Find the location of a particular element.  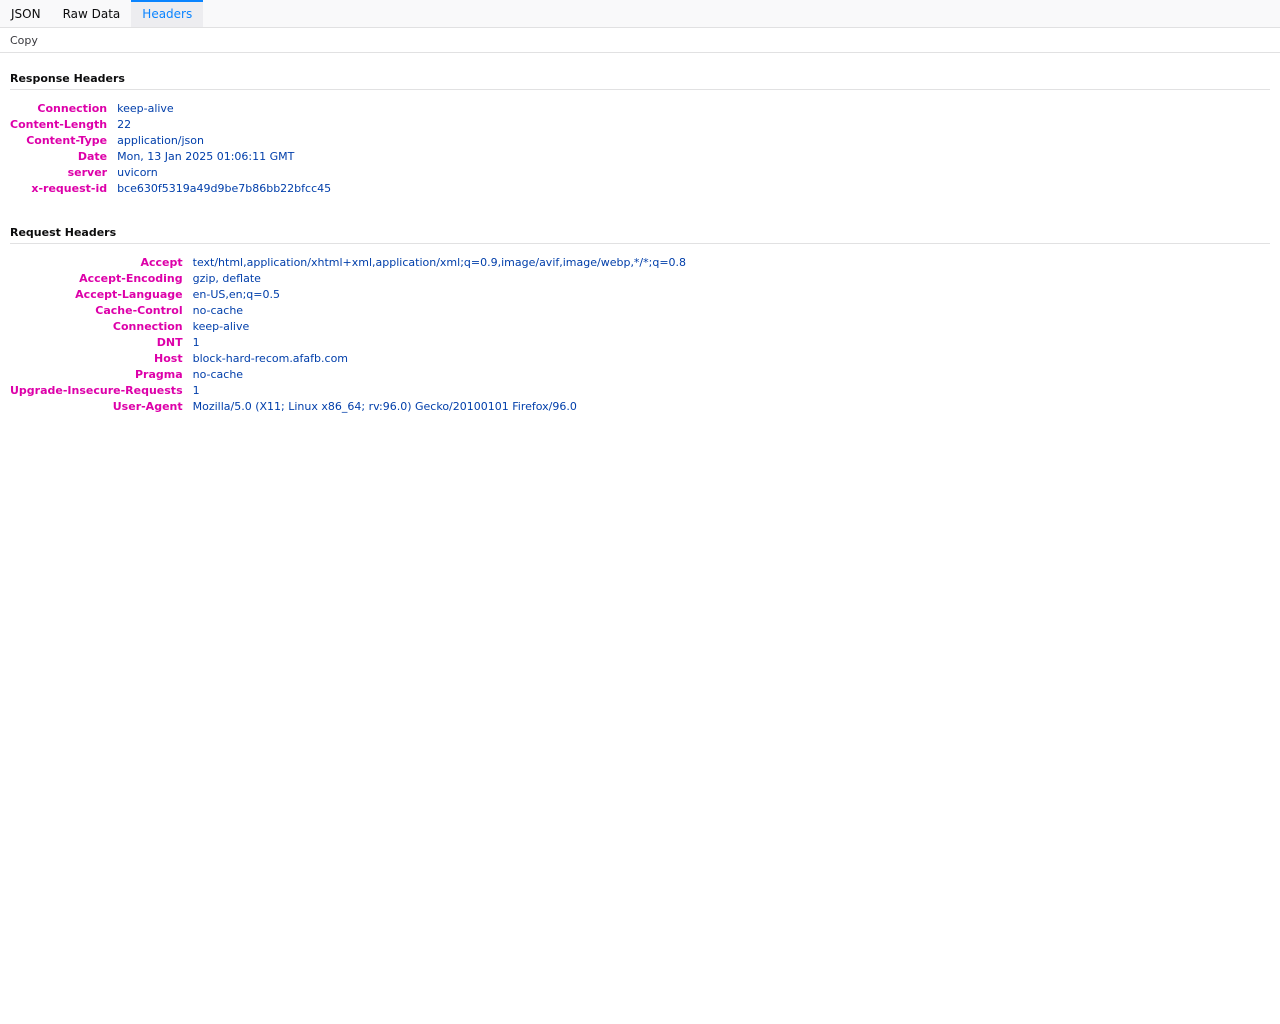

header-name: Date is located at coordinates (92, 156).